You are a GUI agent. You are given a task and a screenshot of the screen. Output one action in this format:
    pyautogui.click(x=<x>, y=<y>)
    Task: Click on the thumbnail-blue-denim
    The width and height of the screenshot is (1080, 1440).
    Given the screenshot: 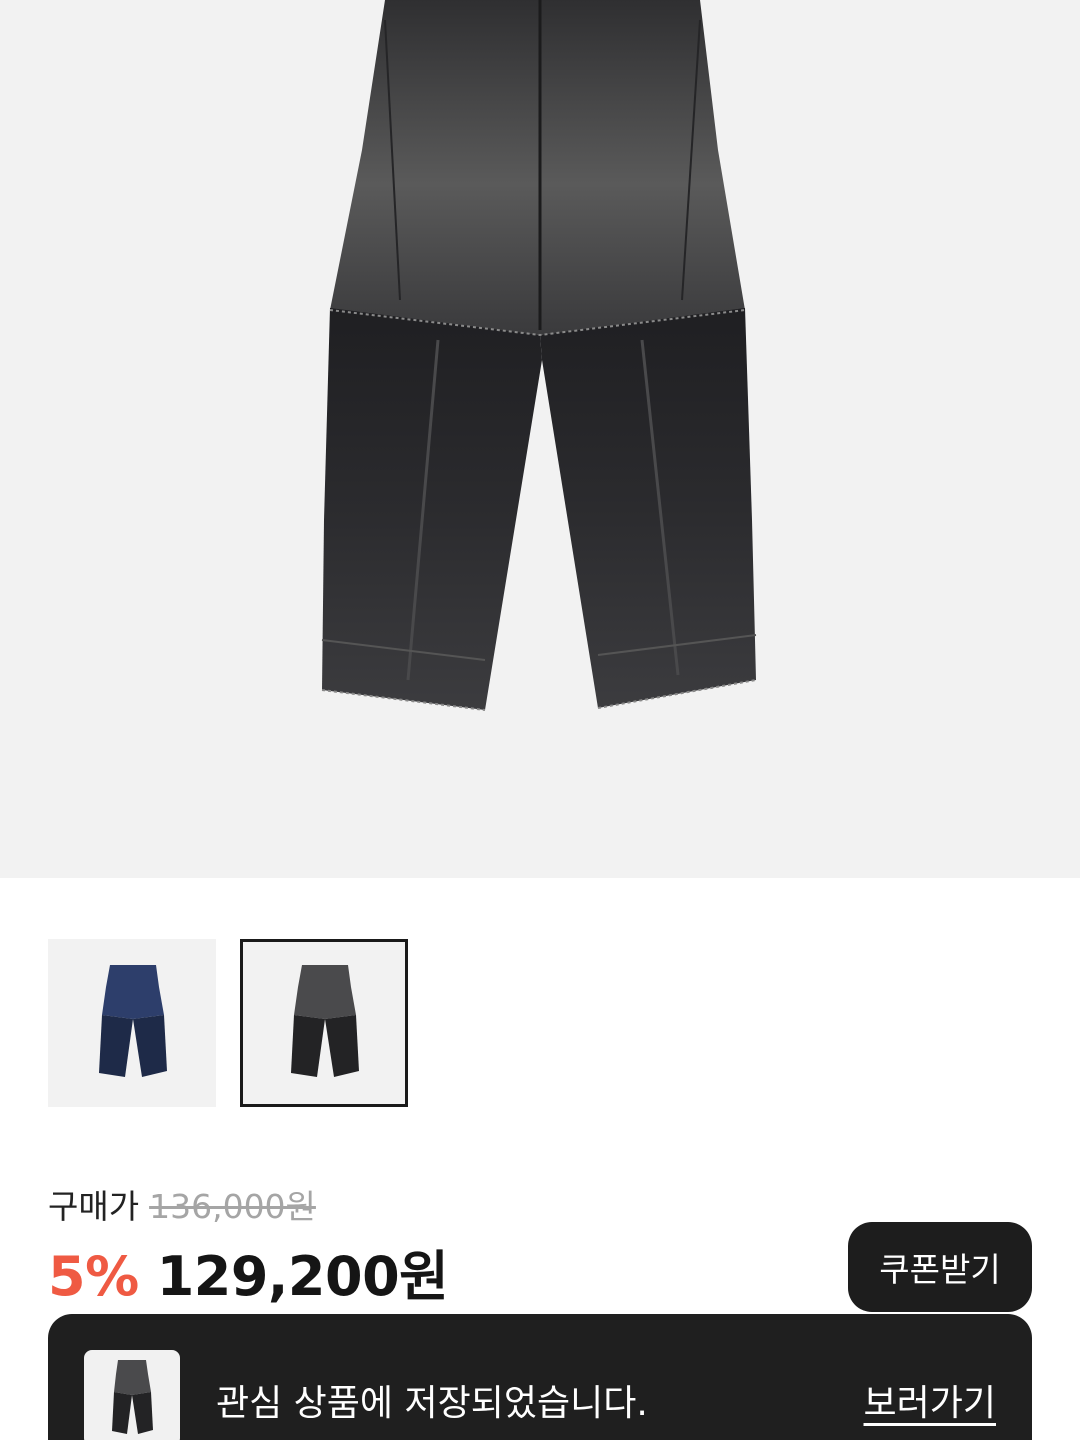 What is the action you would take?
    pyautogui.click(x=132, y=1023)
    